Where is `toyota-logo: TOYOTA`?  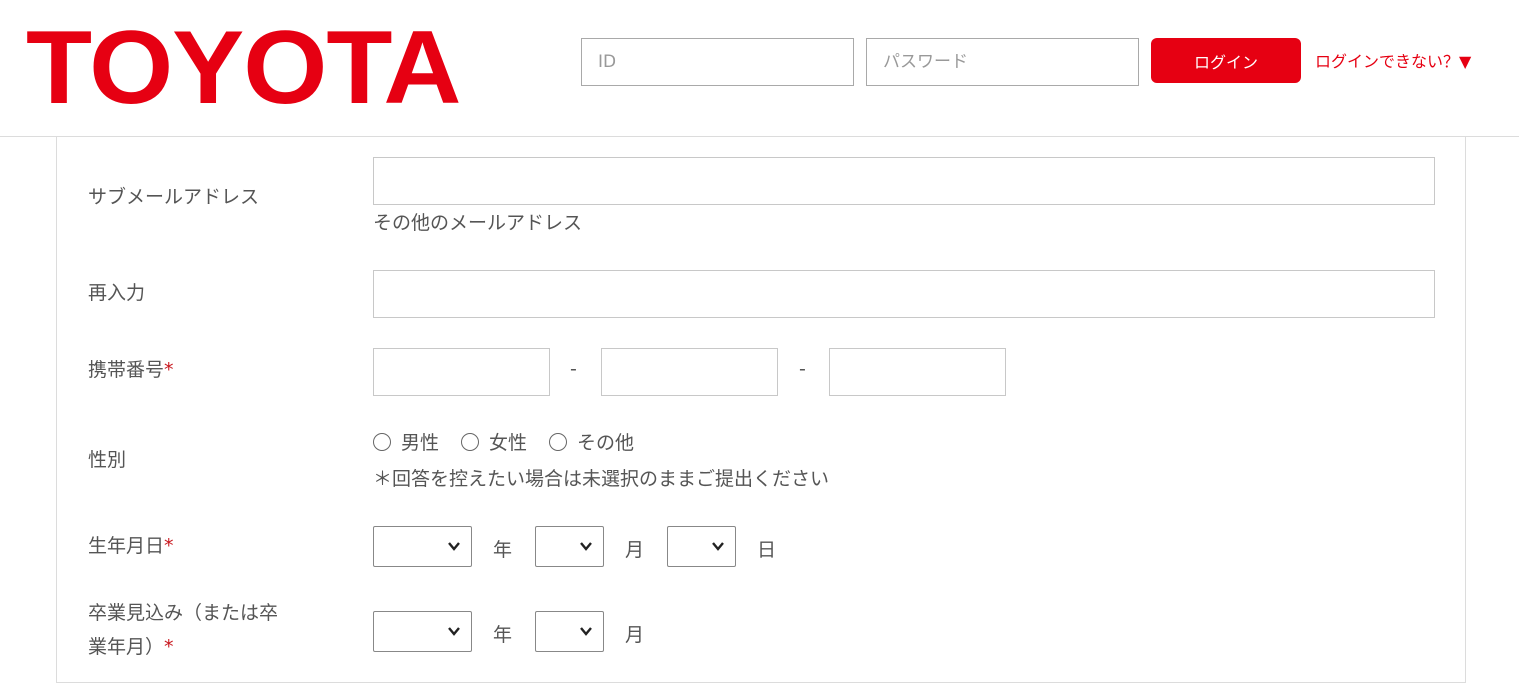 toyota-logo: TOYOTA is located at coordinates (243, 68).